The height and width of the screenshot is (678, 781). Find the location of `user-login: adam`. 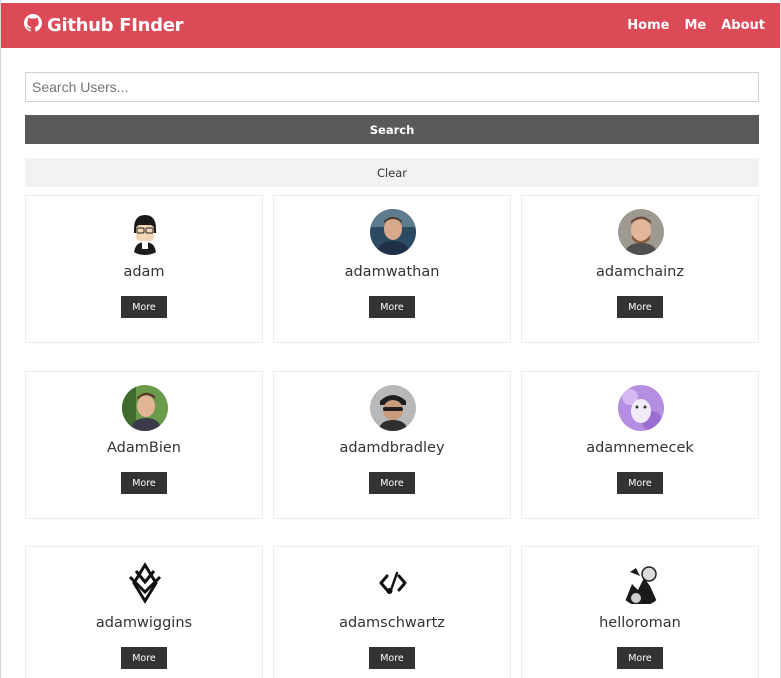

user-login: adam is located at coordinates (144, 272).